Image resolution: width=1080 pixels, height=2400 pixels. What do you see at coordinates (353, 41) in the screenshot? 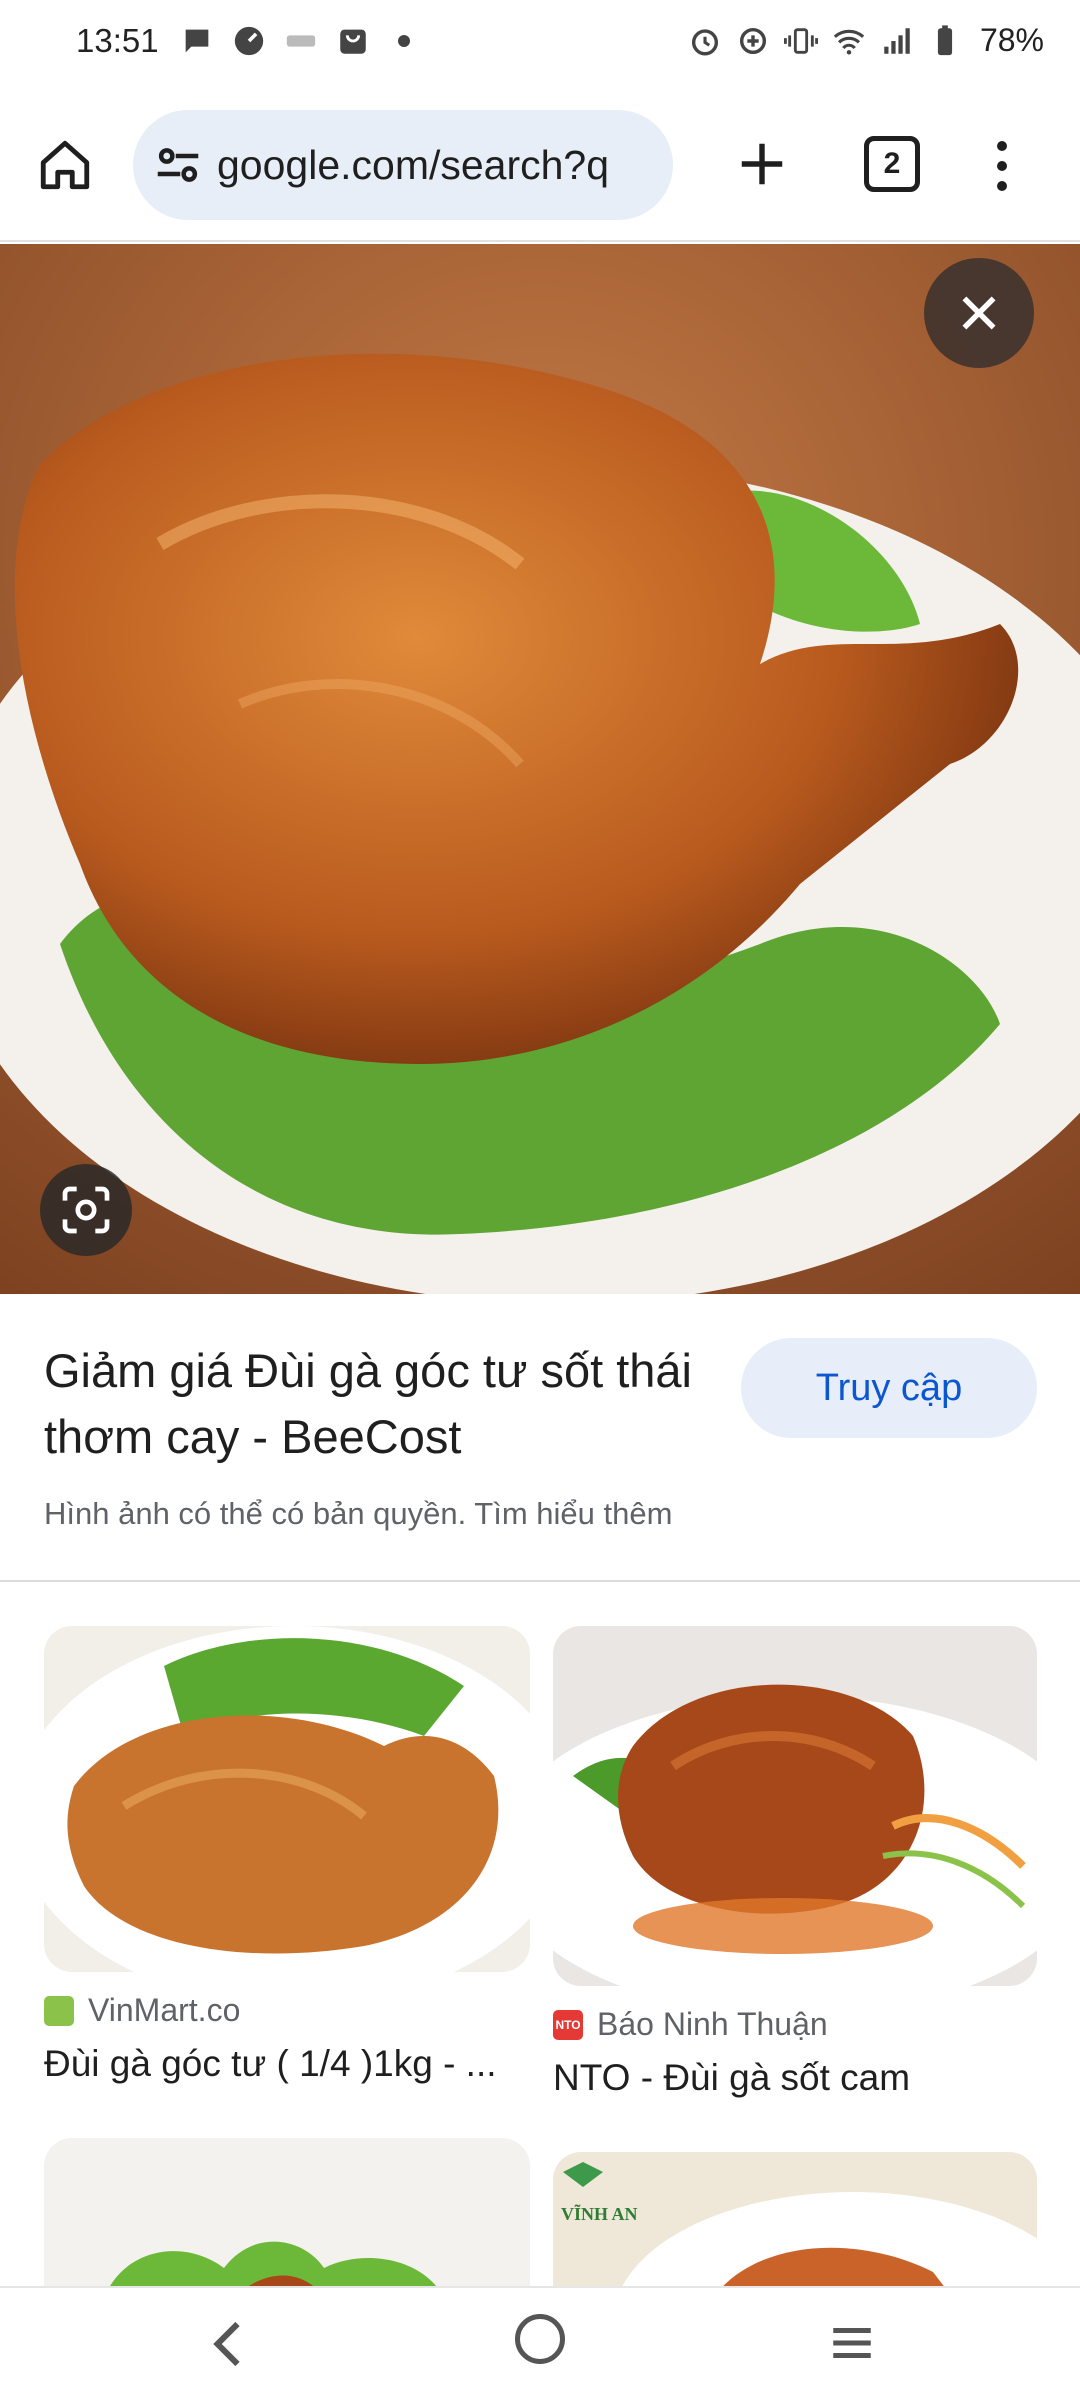
I see `shopping-bag-icon` at bounding box center [353, 41].